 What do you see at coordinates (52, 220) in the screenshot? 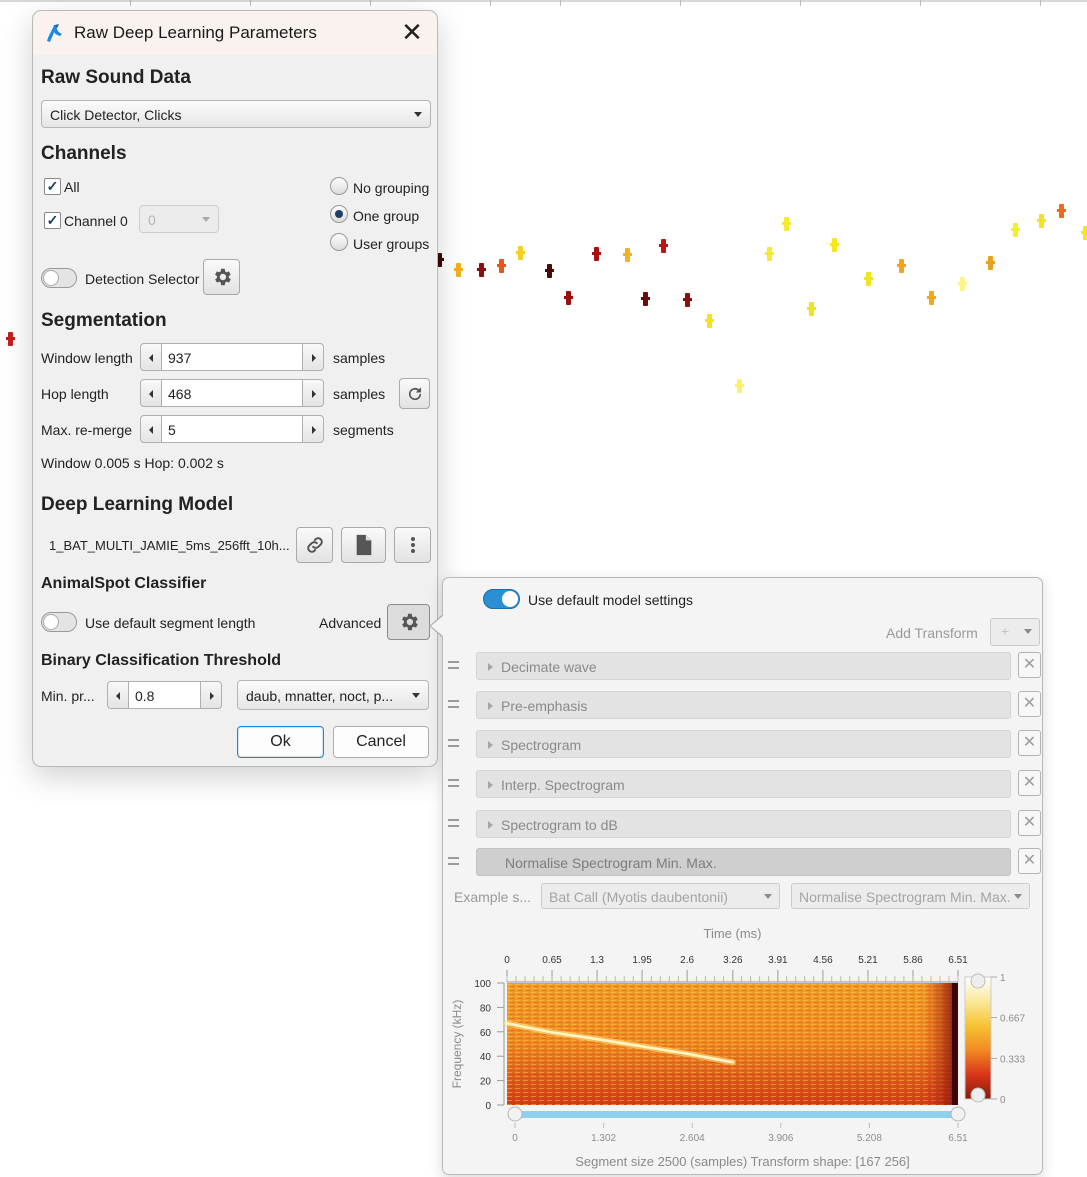
I see `channel-0-checkbox: ✓` at bounding box center [52, 220].